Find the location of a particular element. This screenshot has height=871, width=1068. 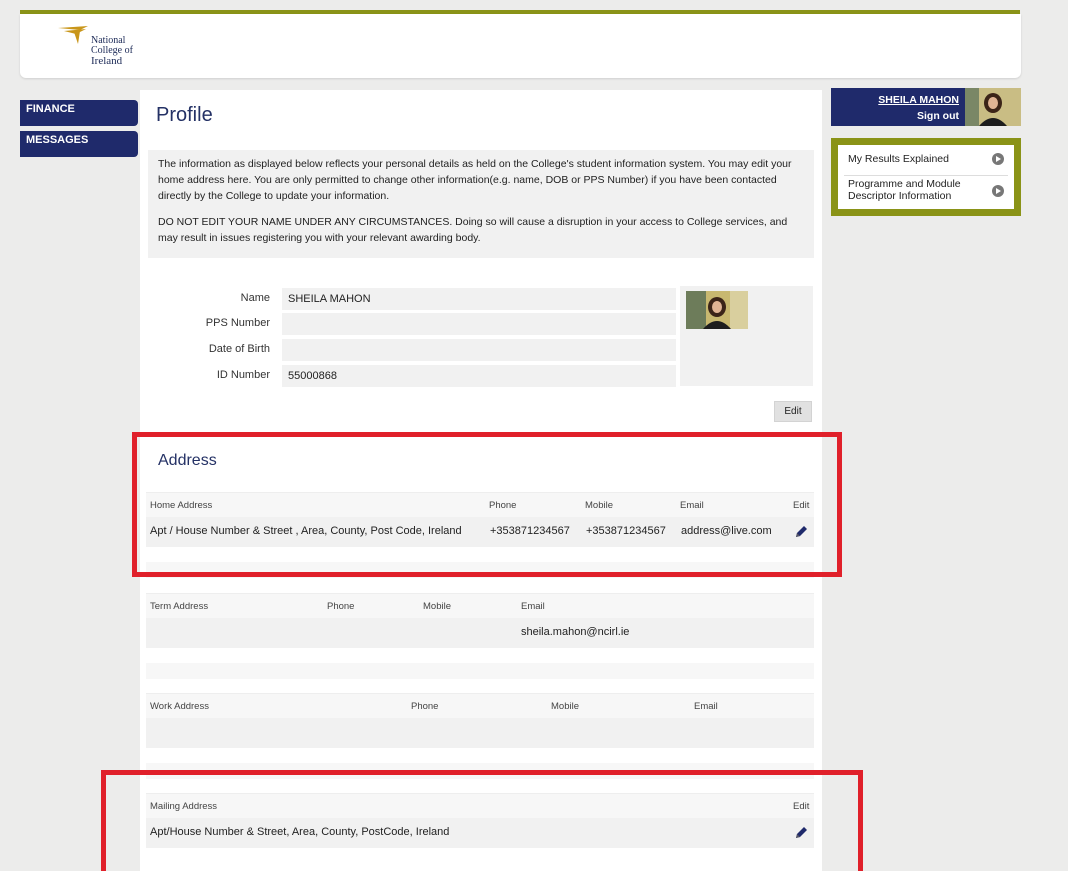

profile-edit-button: Edit is located at coordinates (793, 411).